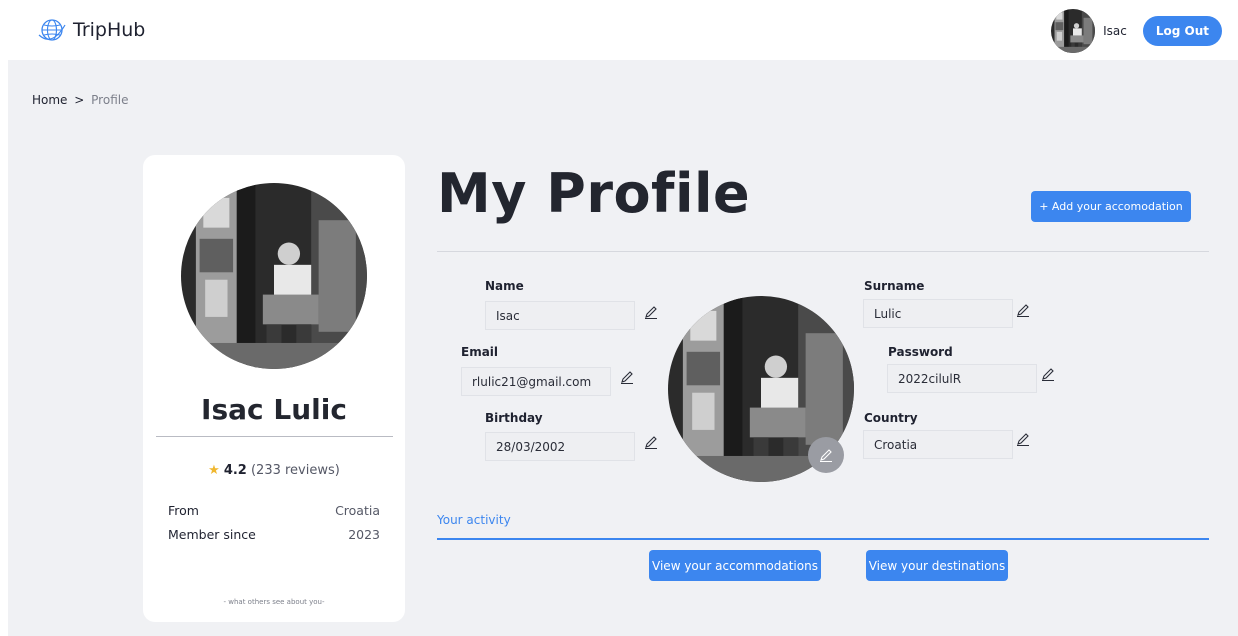 The height and width of the screenshot is (636, 1238). Describe the element at coordinates (1136, 31) in the screenshot. I see `user-menu: Isac Log Out` at that location.